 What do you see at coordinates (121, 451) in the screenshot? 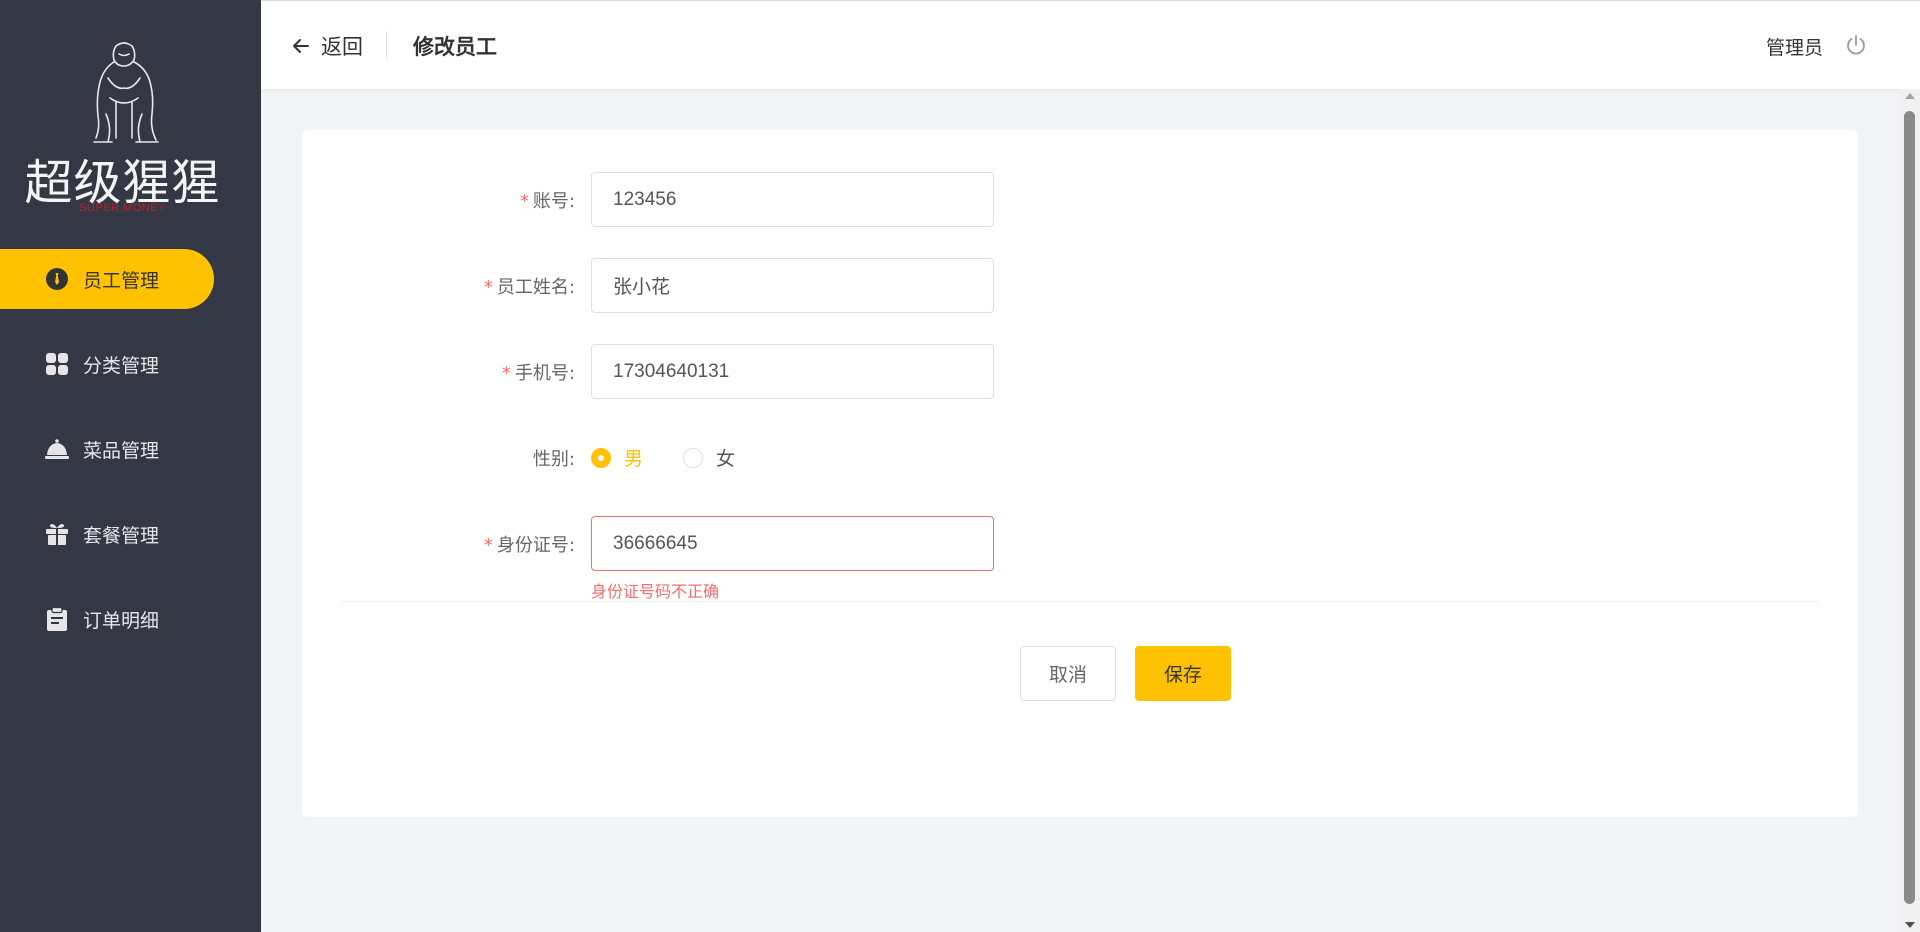
I see `sidebar-item-label: 菜品管理` at bounding box center [121, 451].